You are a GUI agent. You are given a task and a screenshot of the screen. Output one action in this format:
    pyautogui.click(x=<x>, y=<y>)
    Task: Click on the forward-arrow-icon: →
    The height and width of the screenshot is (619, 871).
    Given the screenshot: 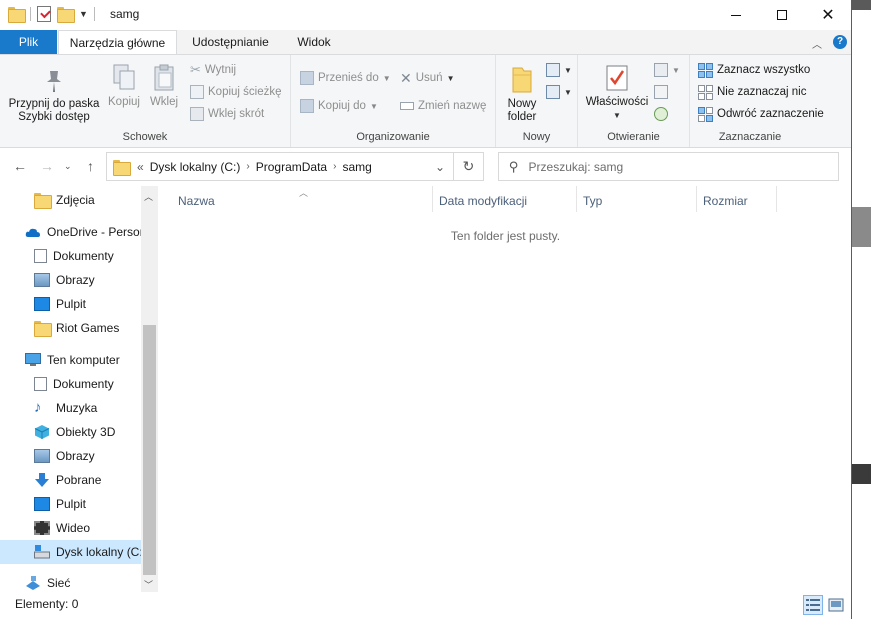 What is the action you would take?
    pyautogui.click(x=47, y=166)
    